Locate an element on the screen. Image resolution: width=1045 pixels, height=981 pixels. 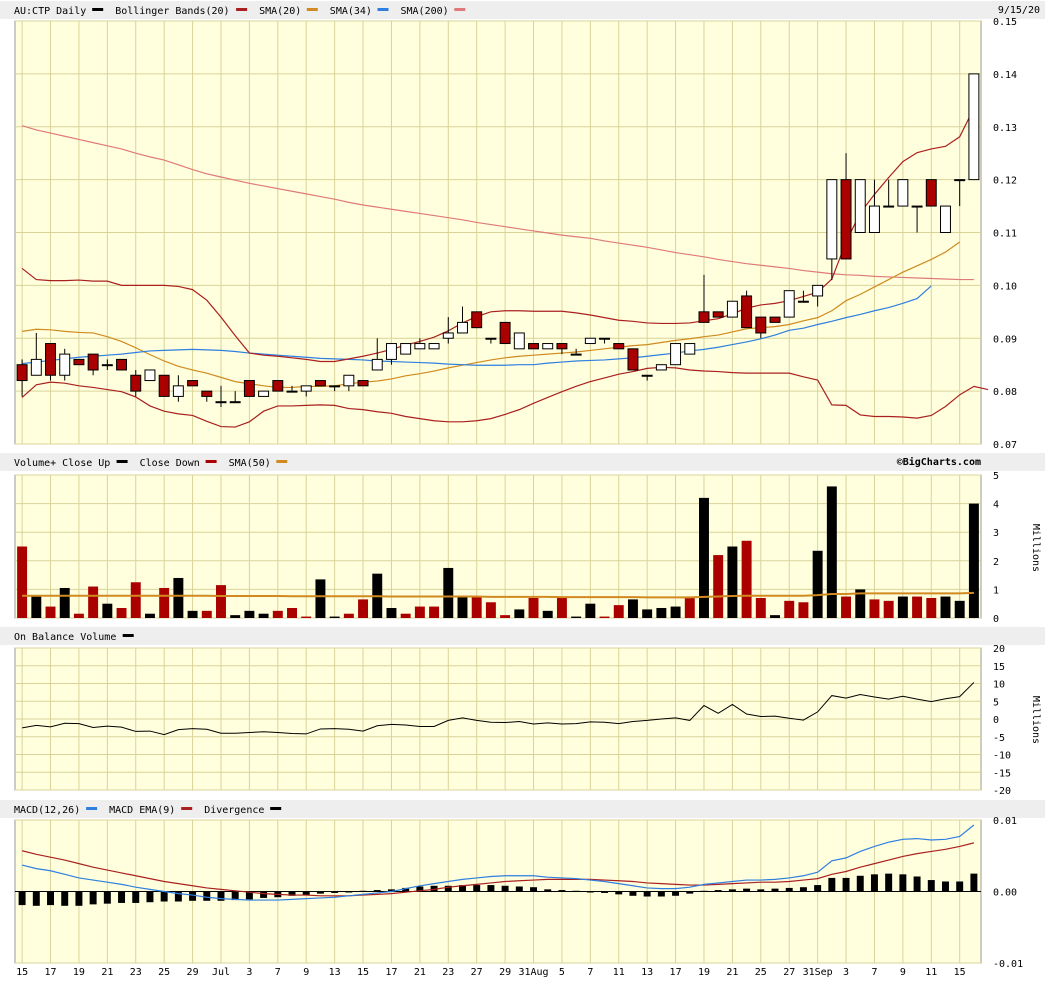
y-tick-label: 0.12 is located at coordinates (1005, 181).